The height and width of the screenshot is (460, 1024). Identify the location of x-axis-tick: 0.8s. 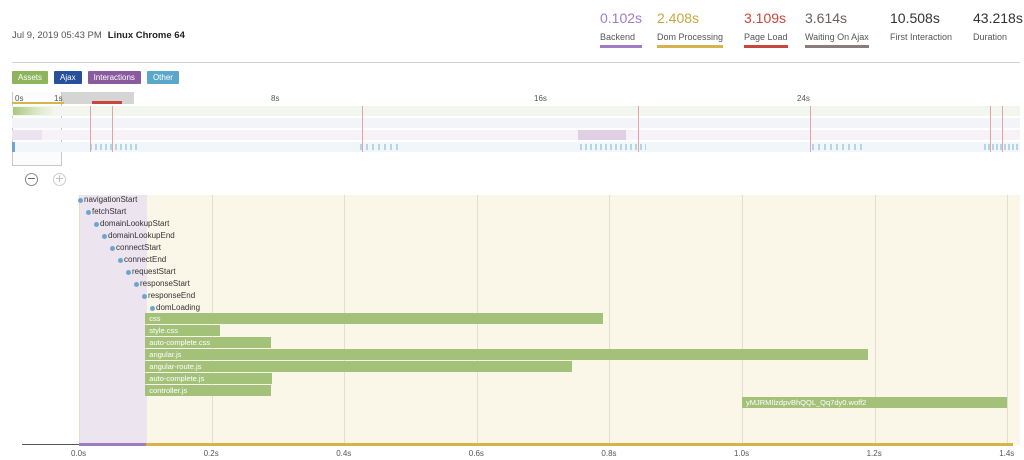
(609, 453).